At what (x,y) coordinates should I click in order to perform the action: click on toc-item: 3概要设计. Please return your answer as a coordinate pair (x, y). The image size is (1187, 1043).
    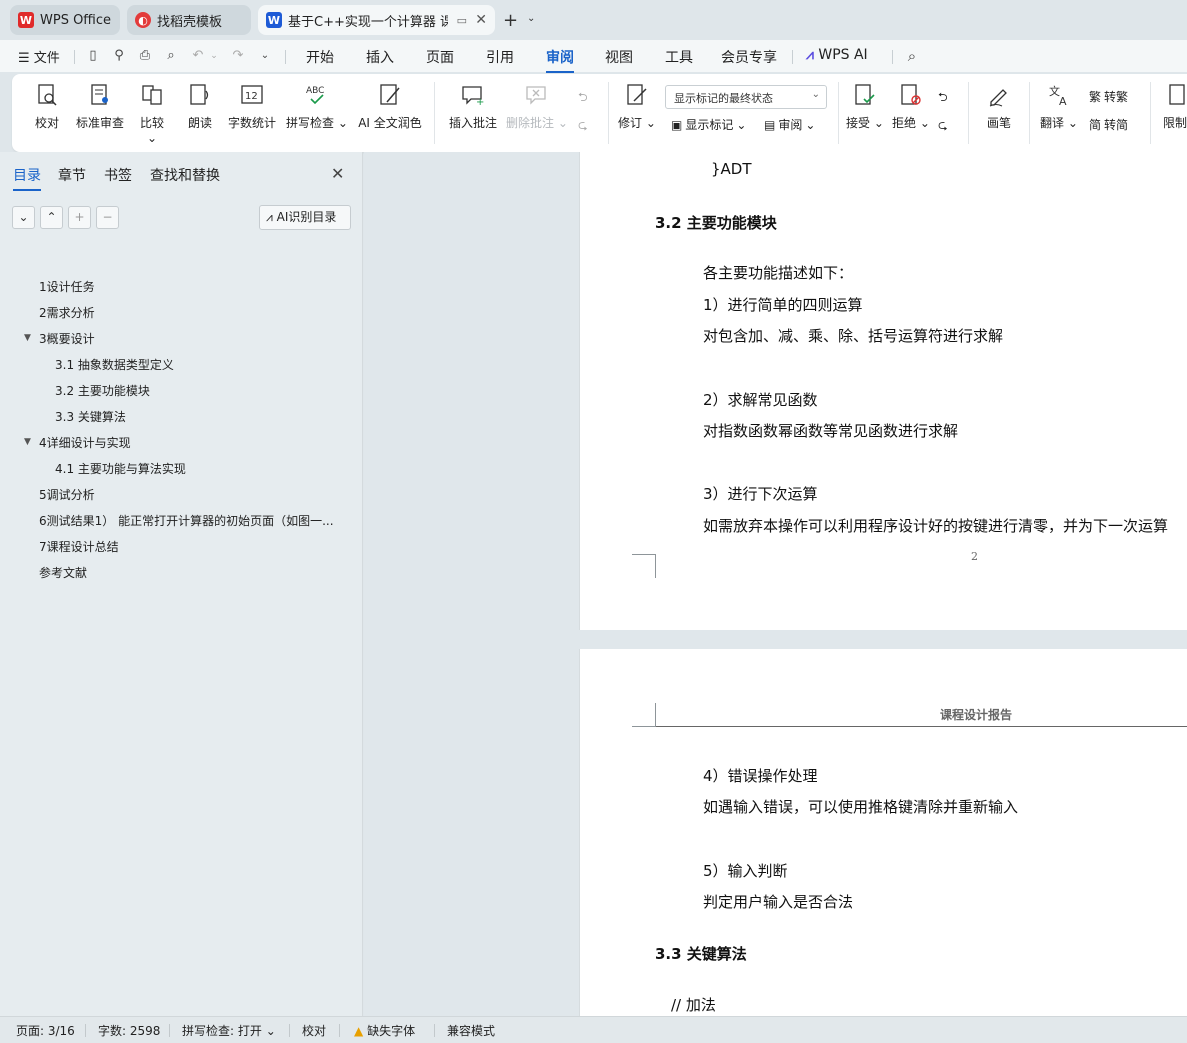
    Looking at the image, I should click on (67, 338).